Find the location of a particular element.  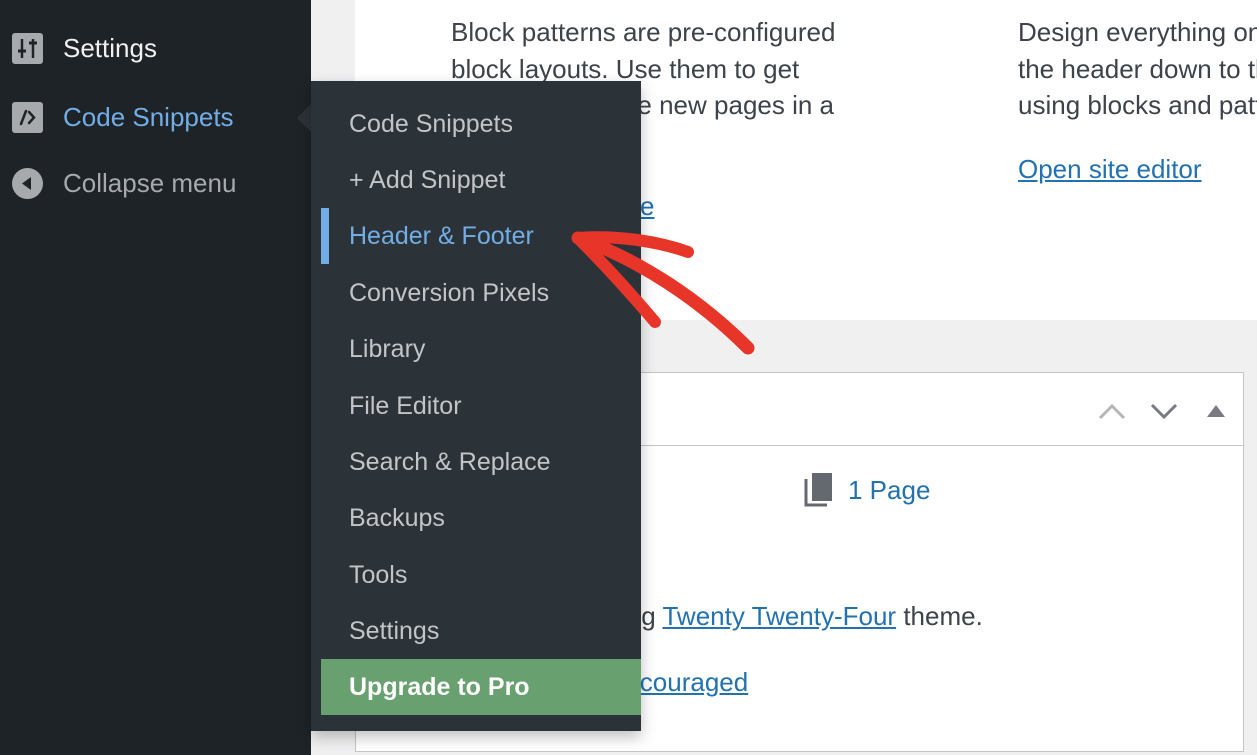

chevron-down-icon is located at coordinates (1164, 411).